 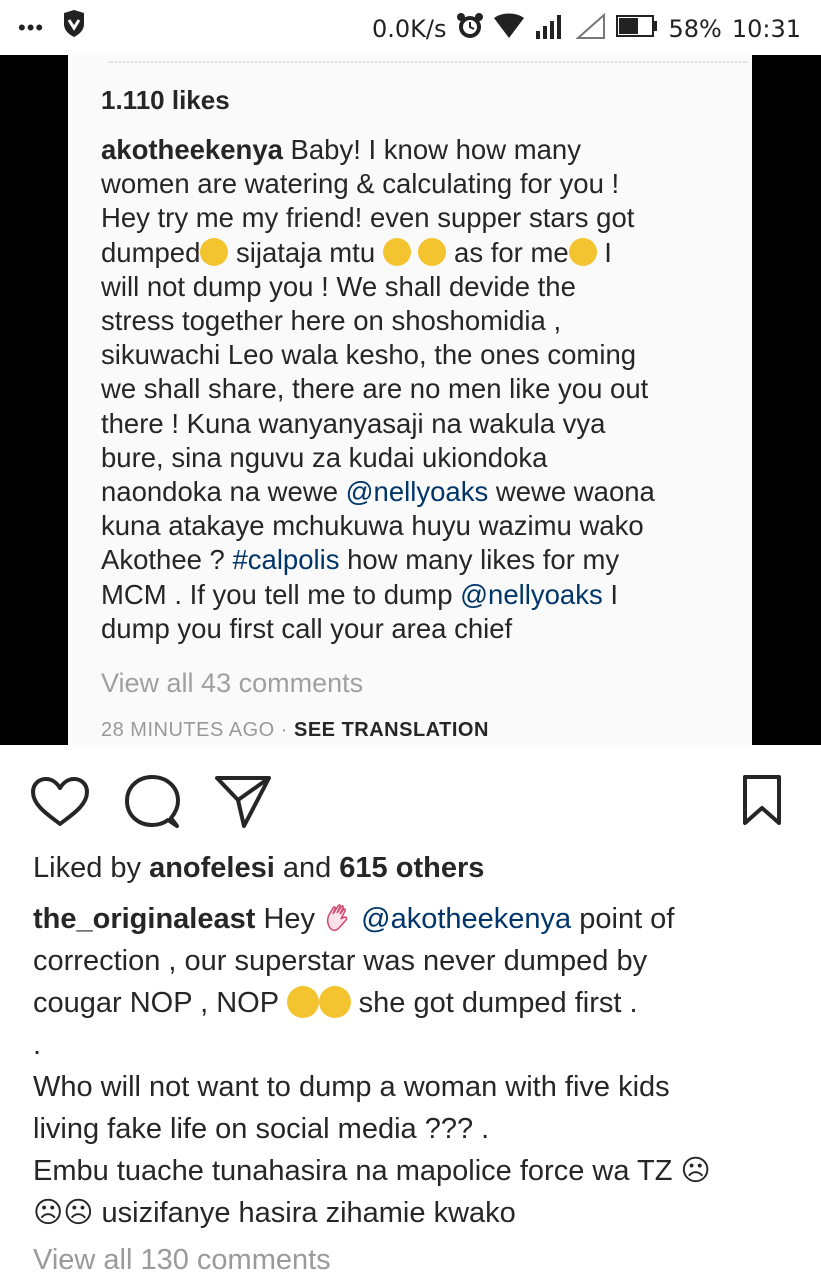 What do you see at coordinates (60, 802) in the screenshot?
I see `heart-icon` at bounding box center [60, 802].